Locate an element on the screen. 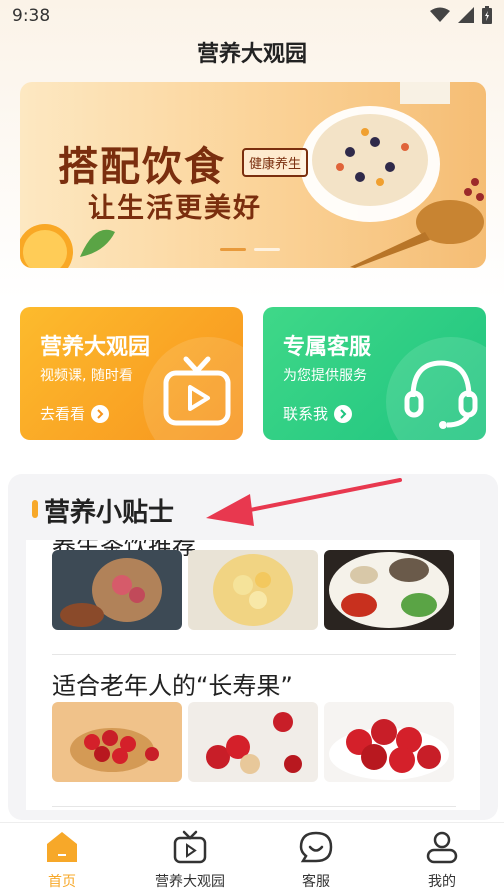 The width and height of the screenshot is (504, 894). page-title: 营养大观园 is located at coordinates (251, 54).